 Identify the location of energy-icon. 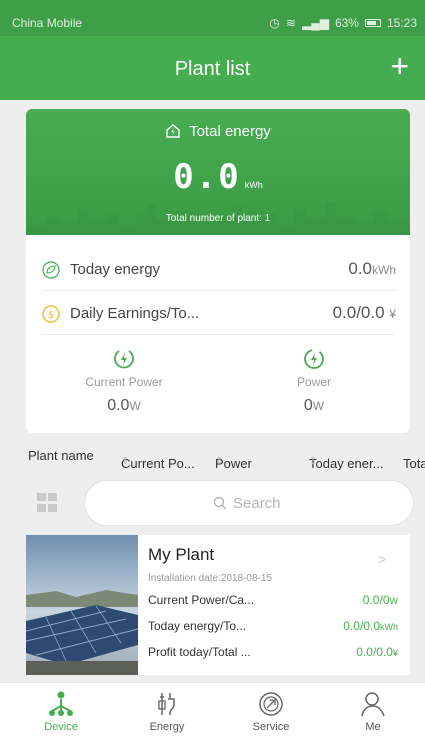
(166, 704).